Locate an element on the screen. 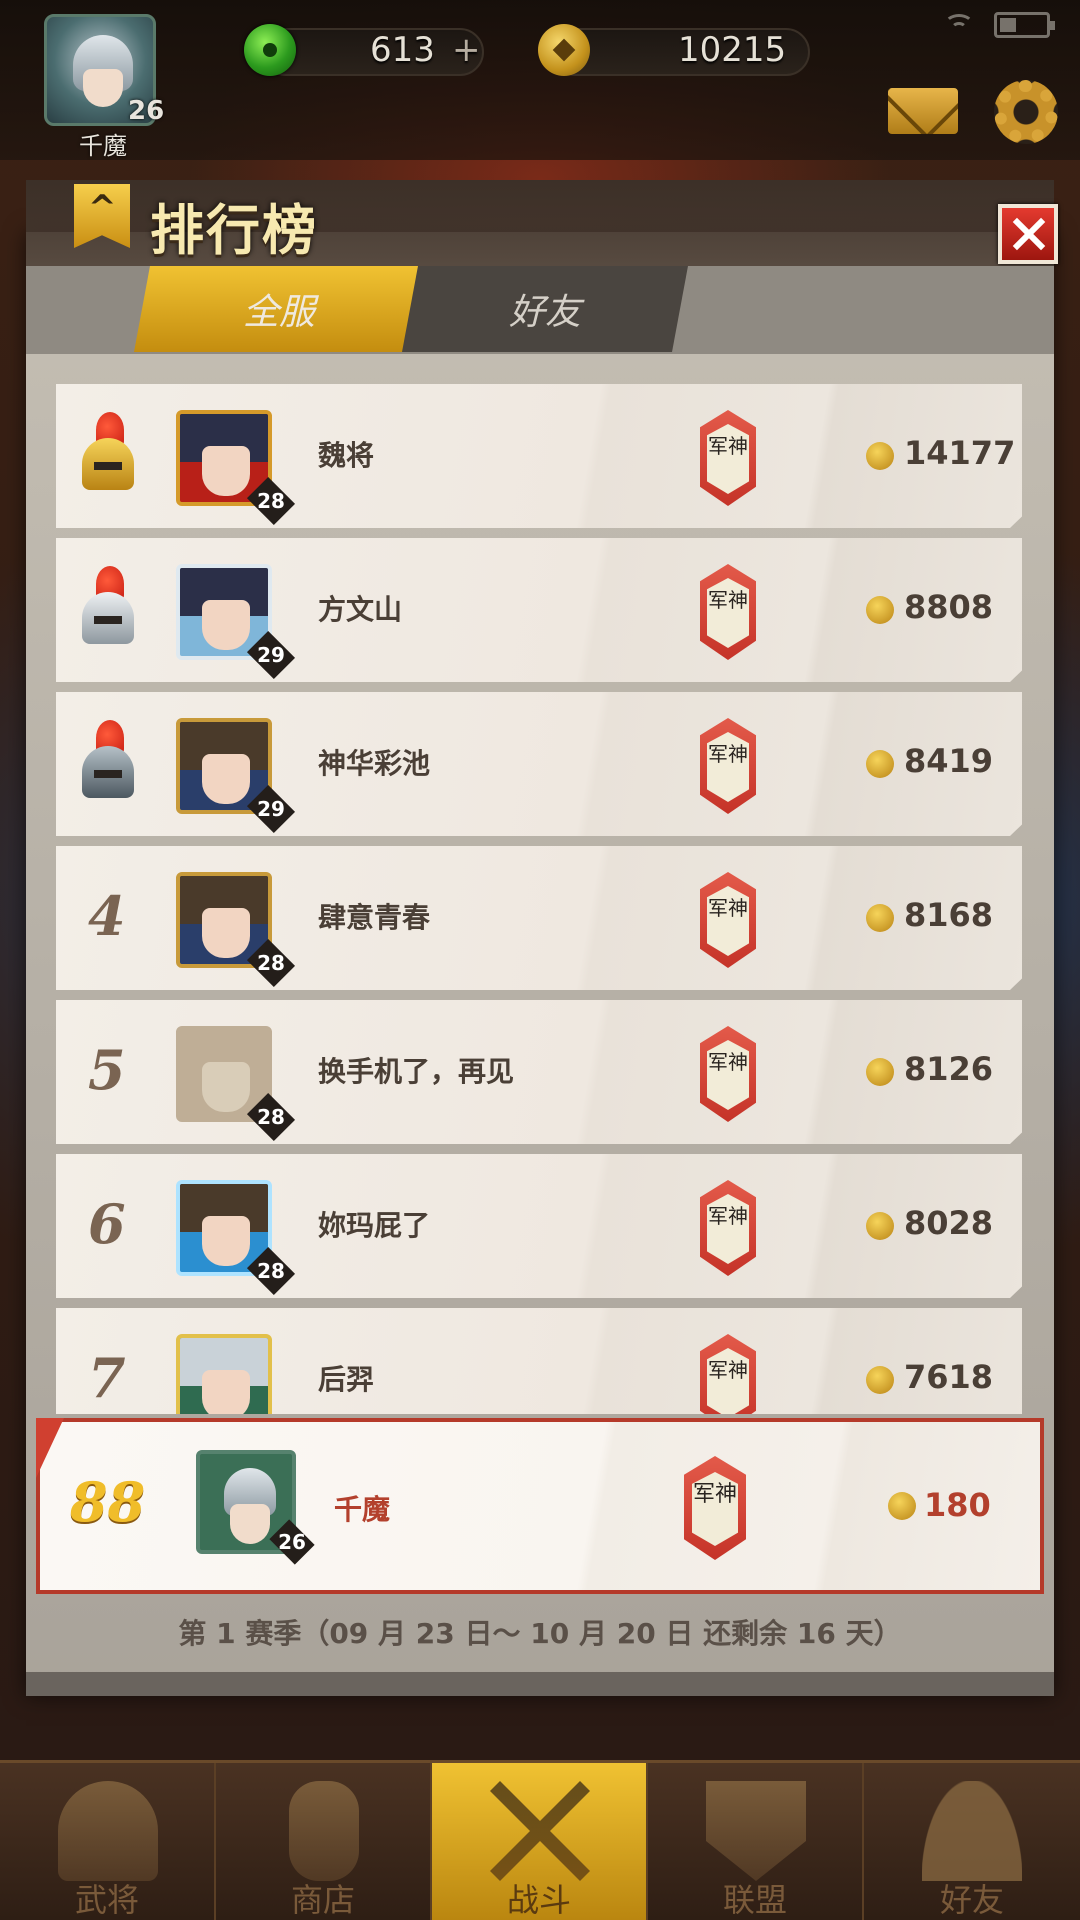 Image resolution: width=1080 pixels, height=1920 pixels. jade-icon is located at coordinates (270, 50).